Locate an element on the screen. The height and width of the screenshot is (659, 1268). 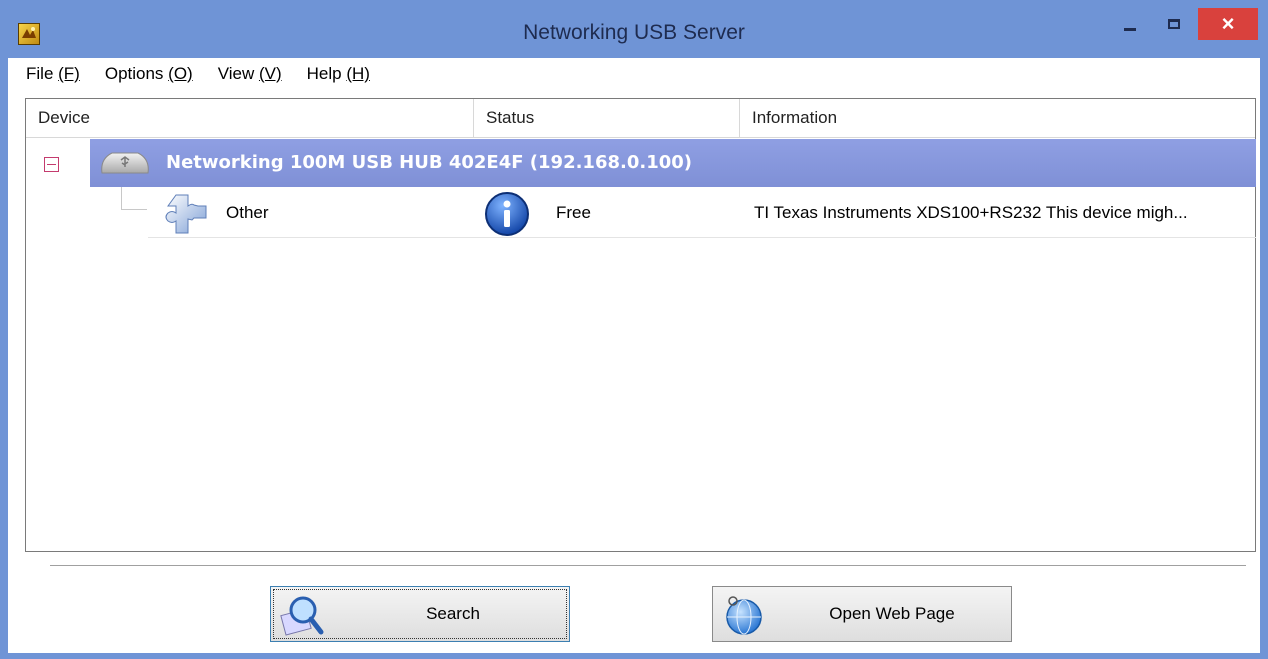
maximize-icon is located at coordinates (1174, 24).